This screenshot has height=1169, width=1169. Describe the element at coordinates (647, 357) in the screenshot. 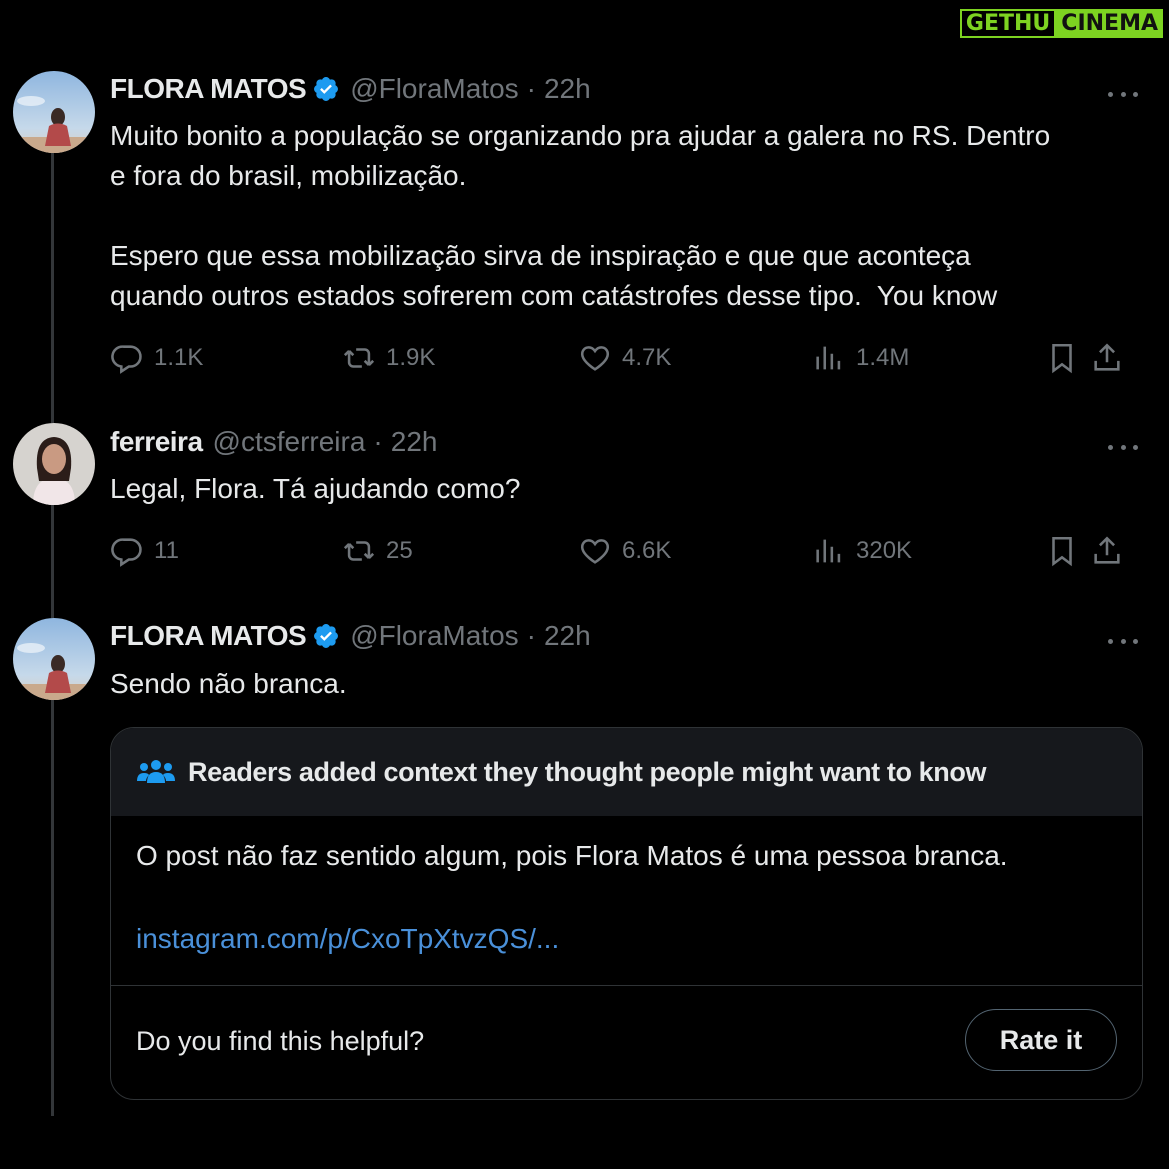

I see `like-count: 4.7K` at that location.